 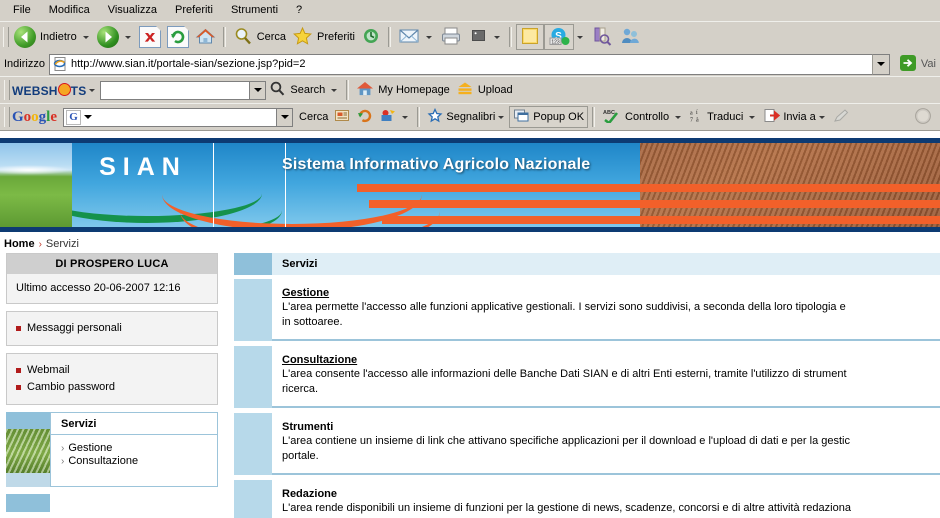 I want to click on go-button: Vai, so click(x=917, y=64).